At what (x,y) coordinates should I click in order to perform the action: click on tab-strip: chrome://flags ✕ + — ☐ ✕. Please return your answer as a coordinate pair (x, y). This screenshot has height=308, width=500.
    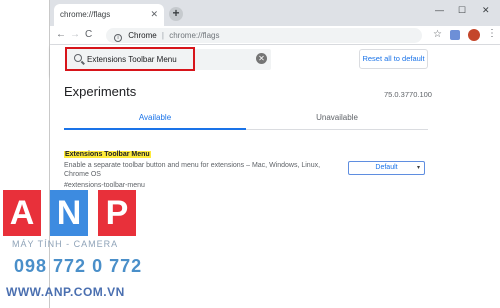
    Looking at the image, I should click on (275, 13).